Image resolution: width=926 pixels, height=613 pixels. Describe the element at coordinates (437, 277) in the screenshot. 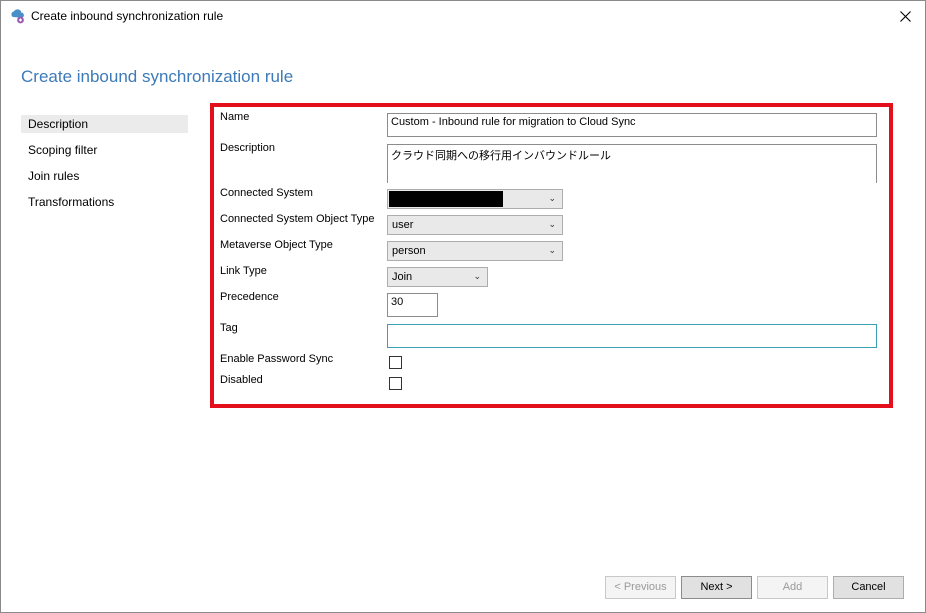

I see `link-type-select: Join ⌄` at that location.